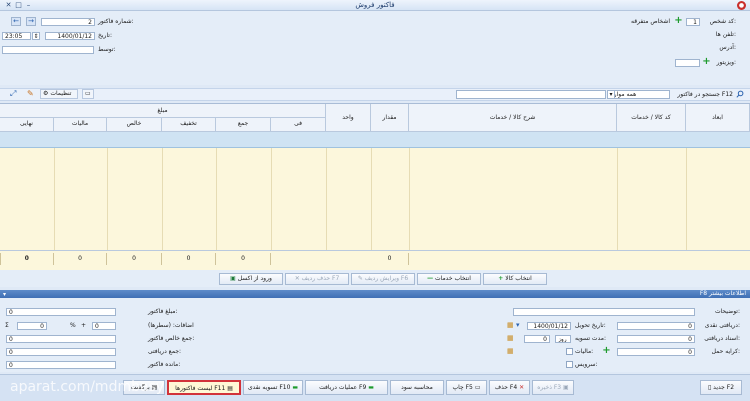 This screenshot has height=401, width=750. I want to click on term-input: 0, so click(537, 339).